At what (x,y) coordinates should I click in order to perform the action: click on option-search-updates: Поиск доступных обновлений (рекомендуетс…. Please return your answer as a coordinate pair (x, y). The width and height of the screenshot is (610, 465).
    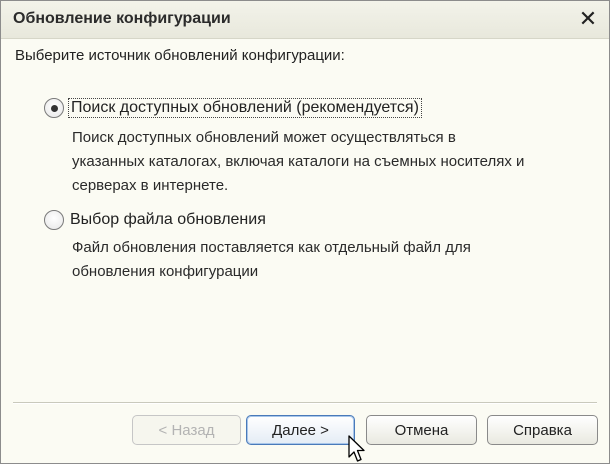
    Looking at the image, I should click on (233, 108).